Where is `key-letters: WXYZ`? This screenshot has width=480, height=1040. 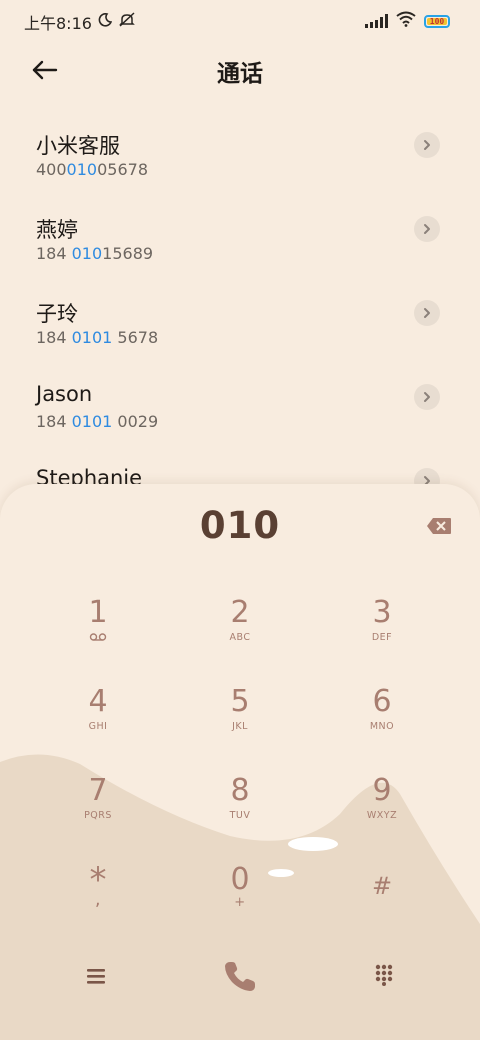 key-letters: WXYZ is located at coordinates (382, 815).